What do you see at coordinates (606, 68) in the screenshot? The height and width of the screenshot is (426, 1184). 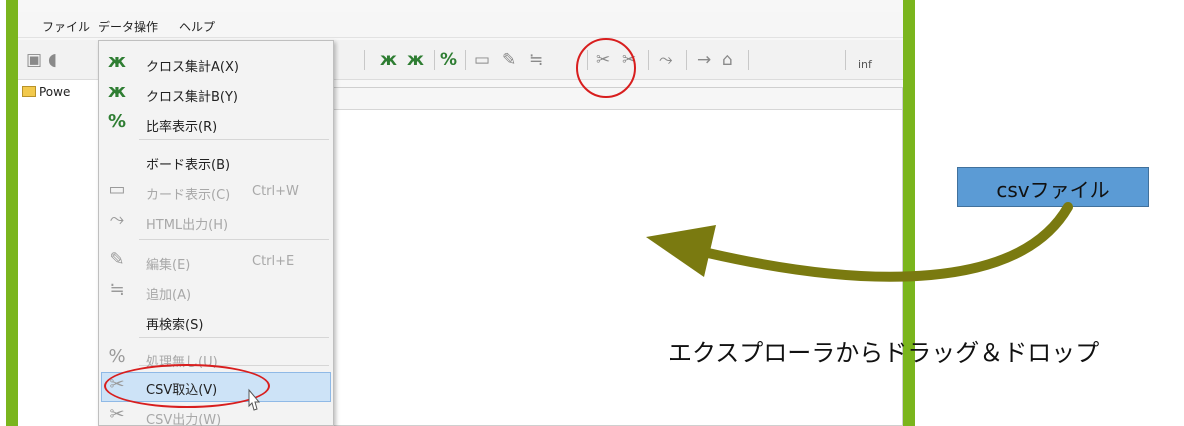 I see `toolbar-highlight-circle` at bounding box center [606, 68].